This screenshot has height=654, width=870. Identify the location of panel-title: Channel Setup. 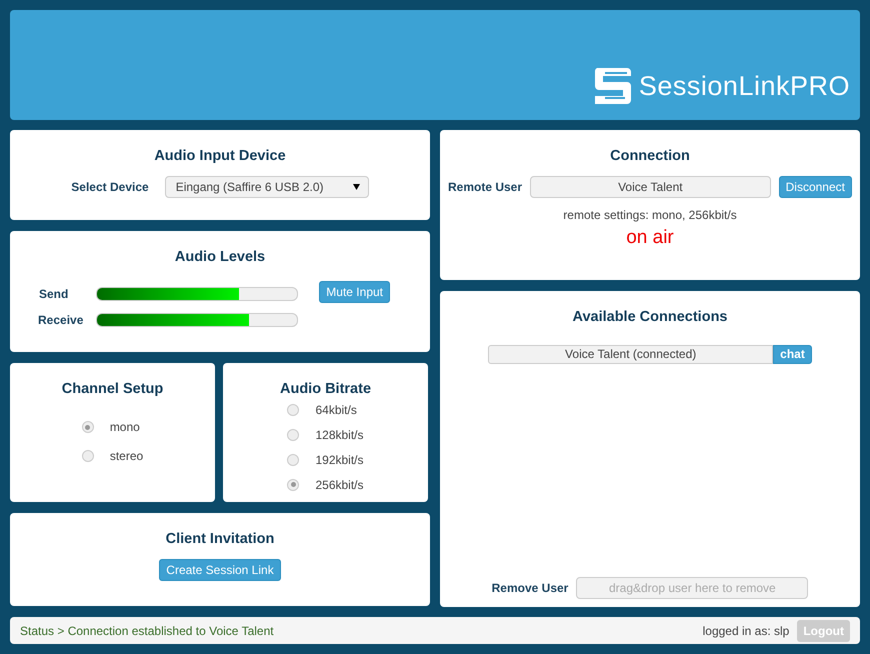
(113, 389).